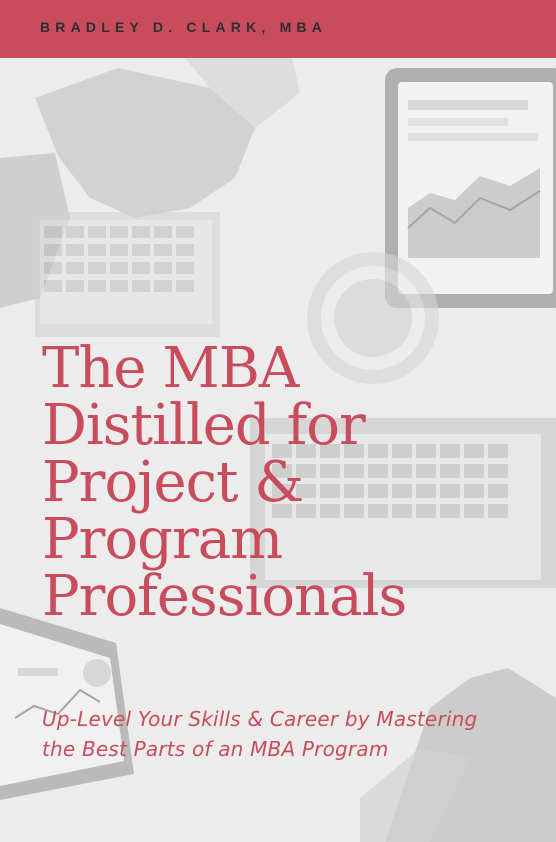 The width and height of the screenshot is (556, 842). Describe the element at coordinates (204, 425) in the screenshot. I see `title-line: Distilled for` at that location.